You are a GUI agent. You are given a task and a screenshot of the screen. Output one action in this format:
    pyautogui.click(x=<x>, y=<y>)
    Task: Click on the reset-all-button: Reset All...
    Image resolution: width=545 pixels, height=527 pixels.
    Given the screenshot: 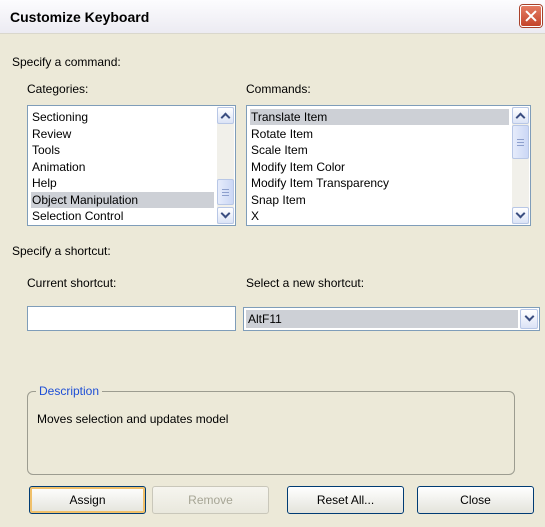 What is the action you would take?
    pyautogui.click(x=345, y=500)
    